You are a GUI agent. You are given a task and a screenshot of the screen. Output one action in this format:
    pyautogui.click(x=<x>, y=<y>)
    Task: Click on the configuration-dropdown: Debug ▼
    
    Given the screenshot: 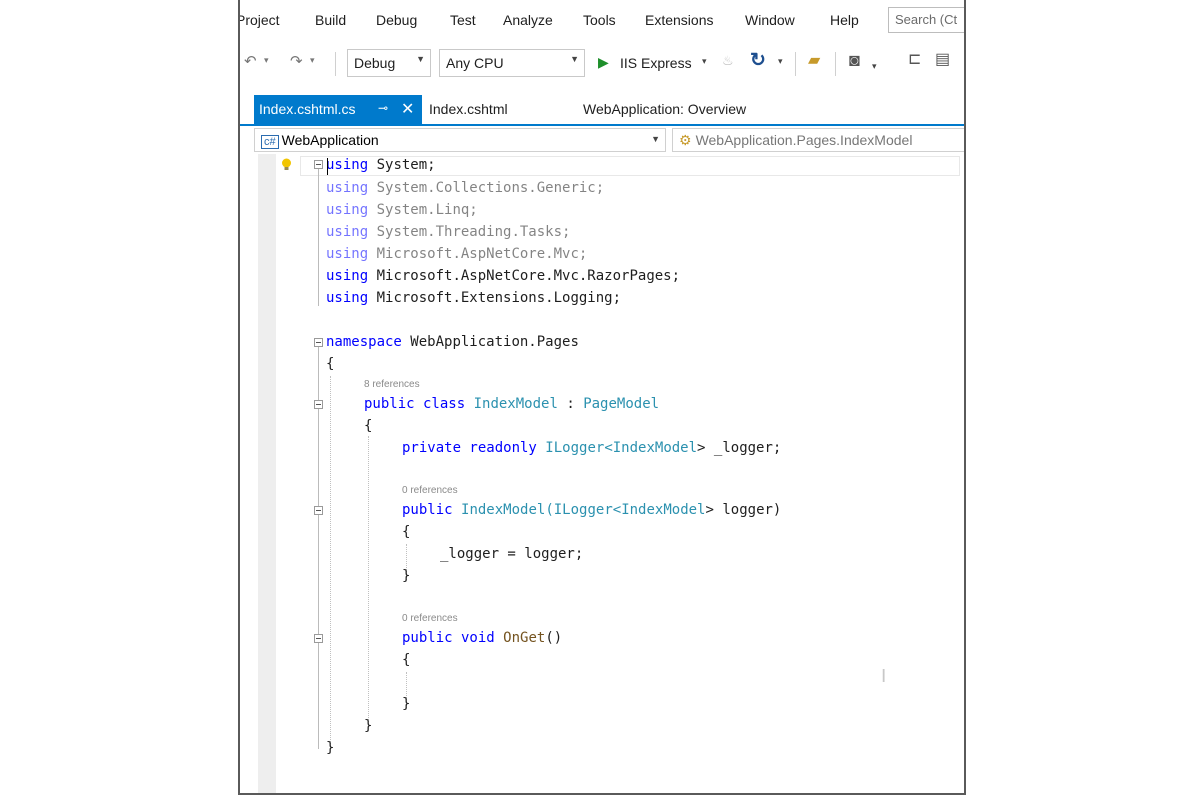 What is the action you would take?
    pyautogui.click(x=389, y=63)
    